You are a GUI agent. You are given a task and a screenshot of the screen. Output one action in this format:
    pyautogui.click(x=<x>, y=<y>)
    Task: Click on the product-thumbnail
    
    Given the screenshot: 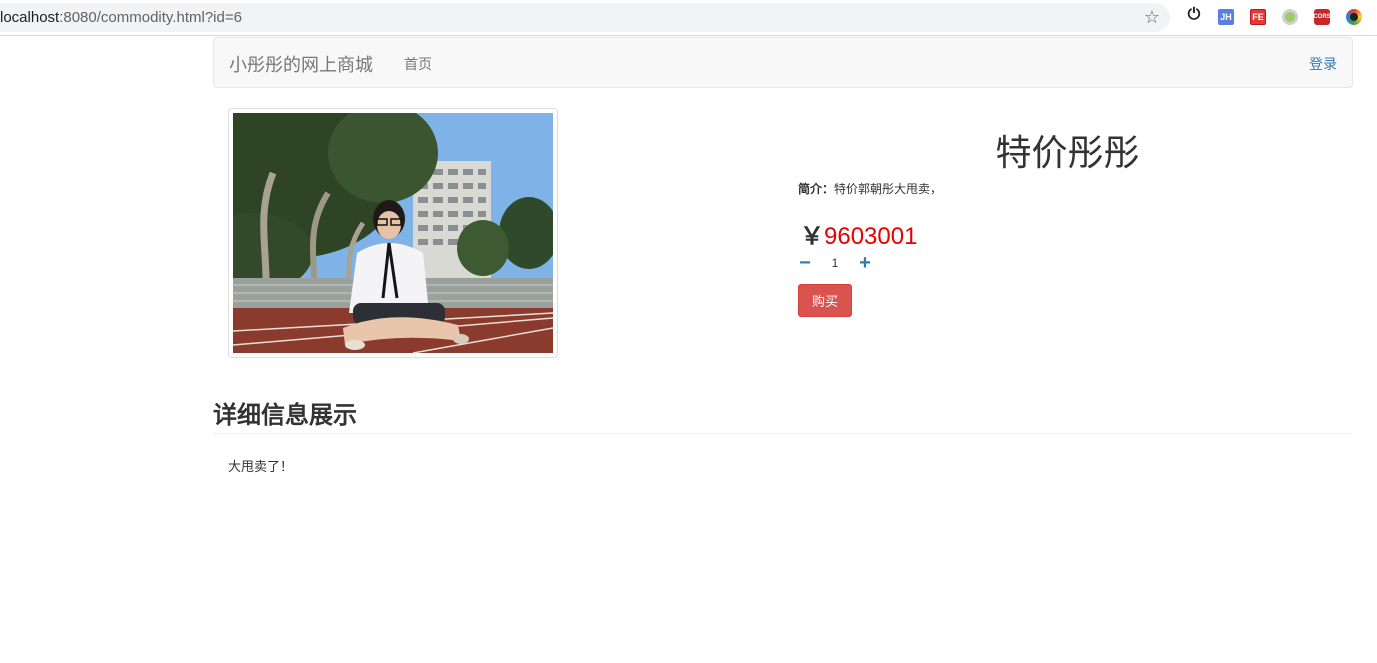 What is the action you would take?
    pyautogui.click(x=393, y=233)
    